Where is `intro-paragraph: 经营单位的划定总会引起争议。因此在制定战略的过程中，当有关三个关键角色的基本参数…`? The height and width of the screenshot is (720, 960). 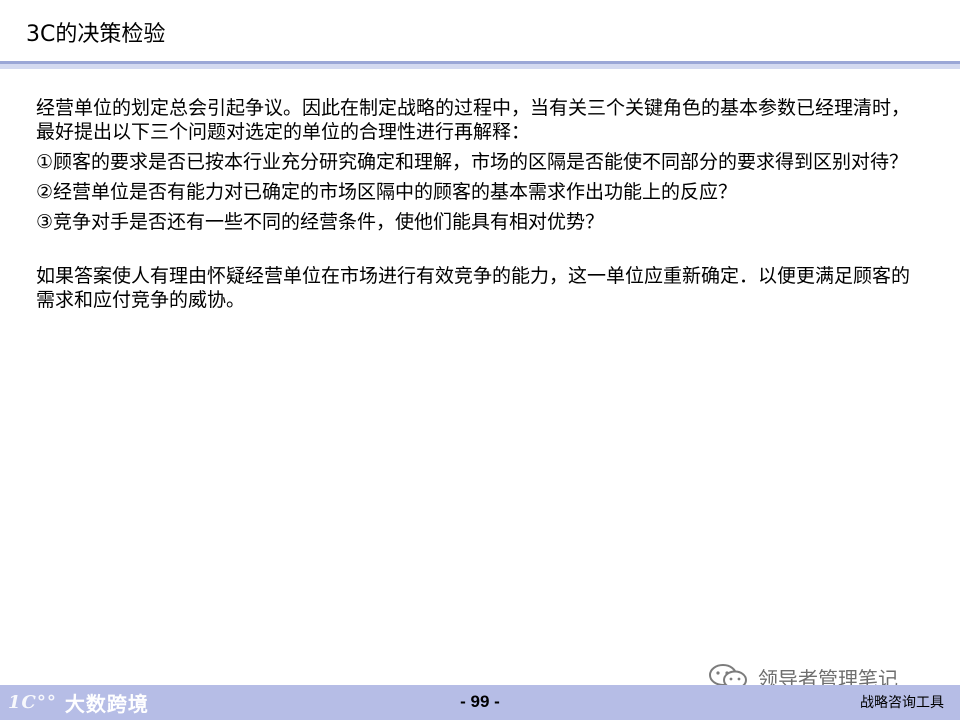 intro-paragraph: 经营单位的划定总会引起争议。因此在制定战略的过程中，当有关三个关键角色的基本参数… is located at coordinates (473, 120).